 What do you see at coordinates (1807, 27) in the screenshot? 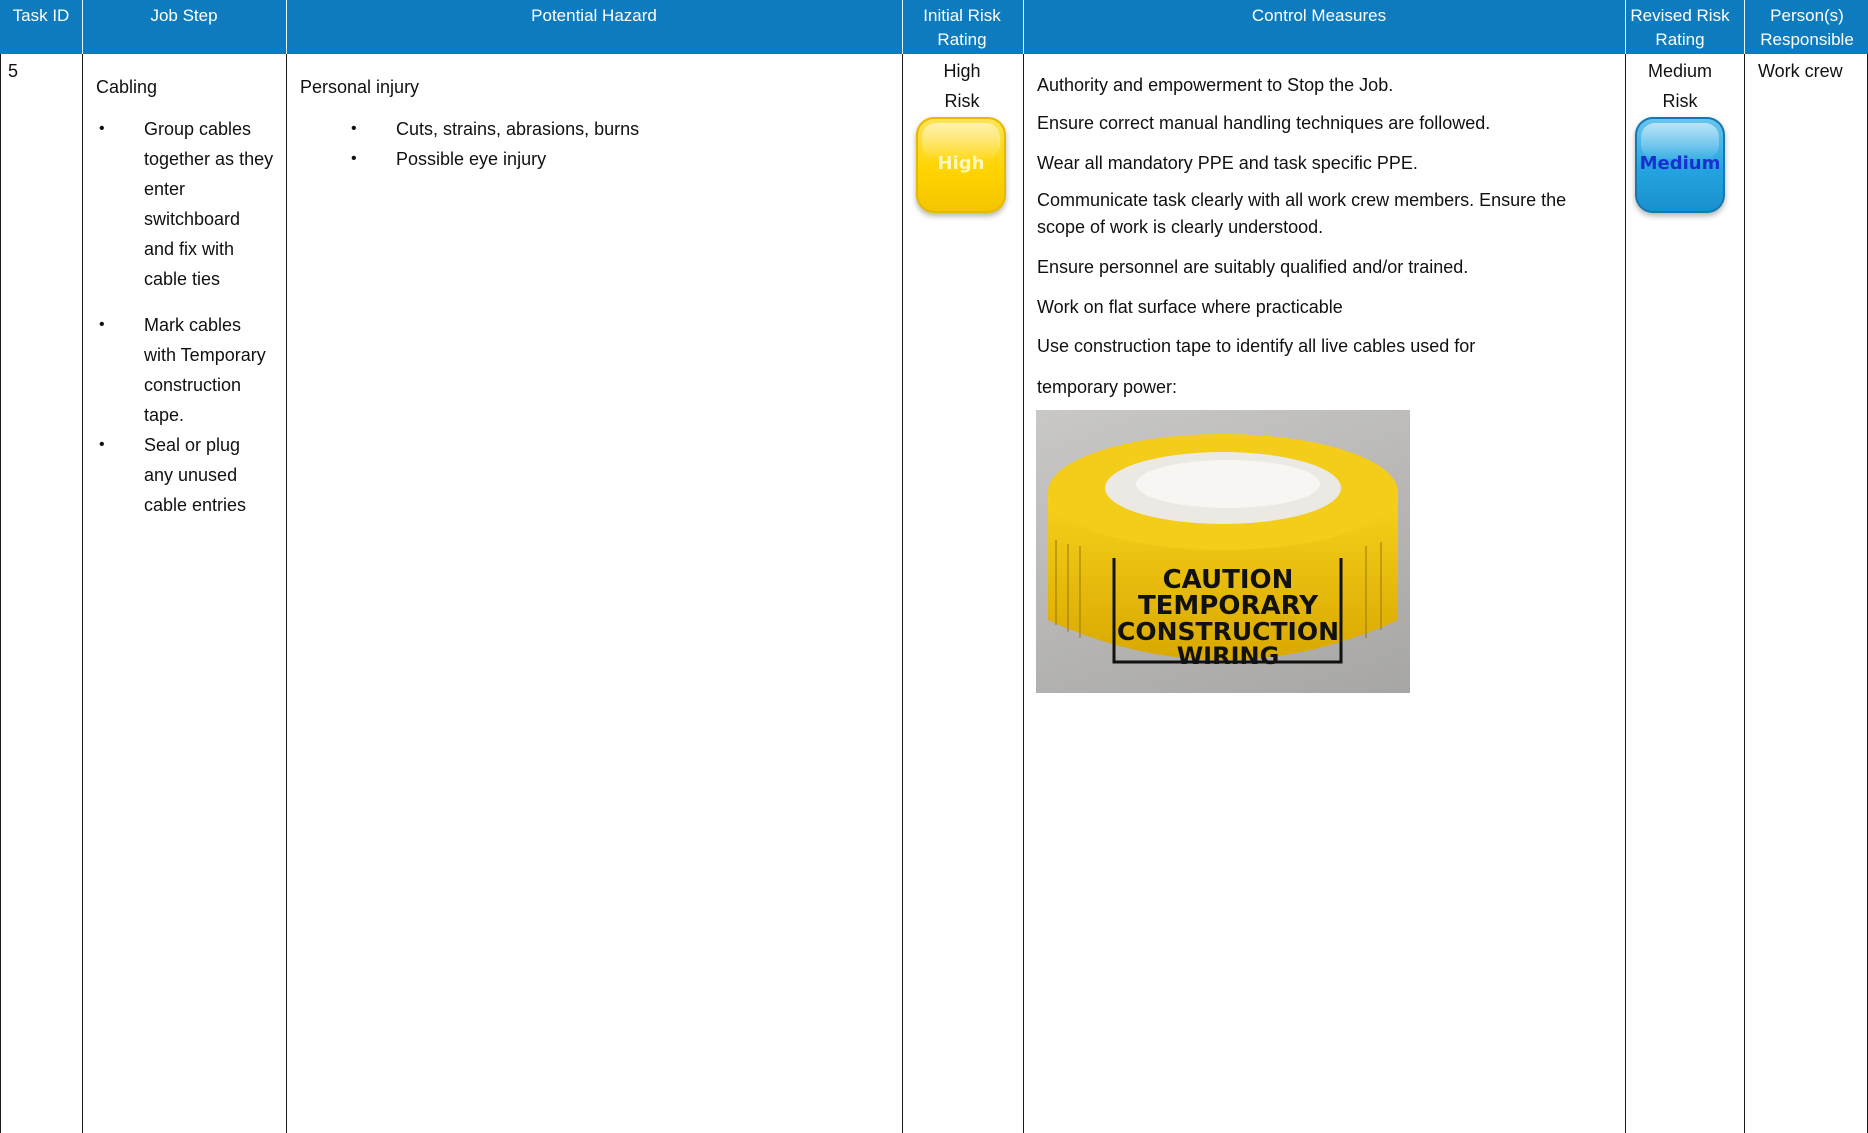
I see `header-responsible: Person(s) Responsible` at bounding box center [1807, 27].